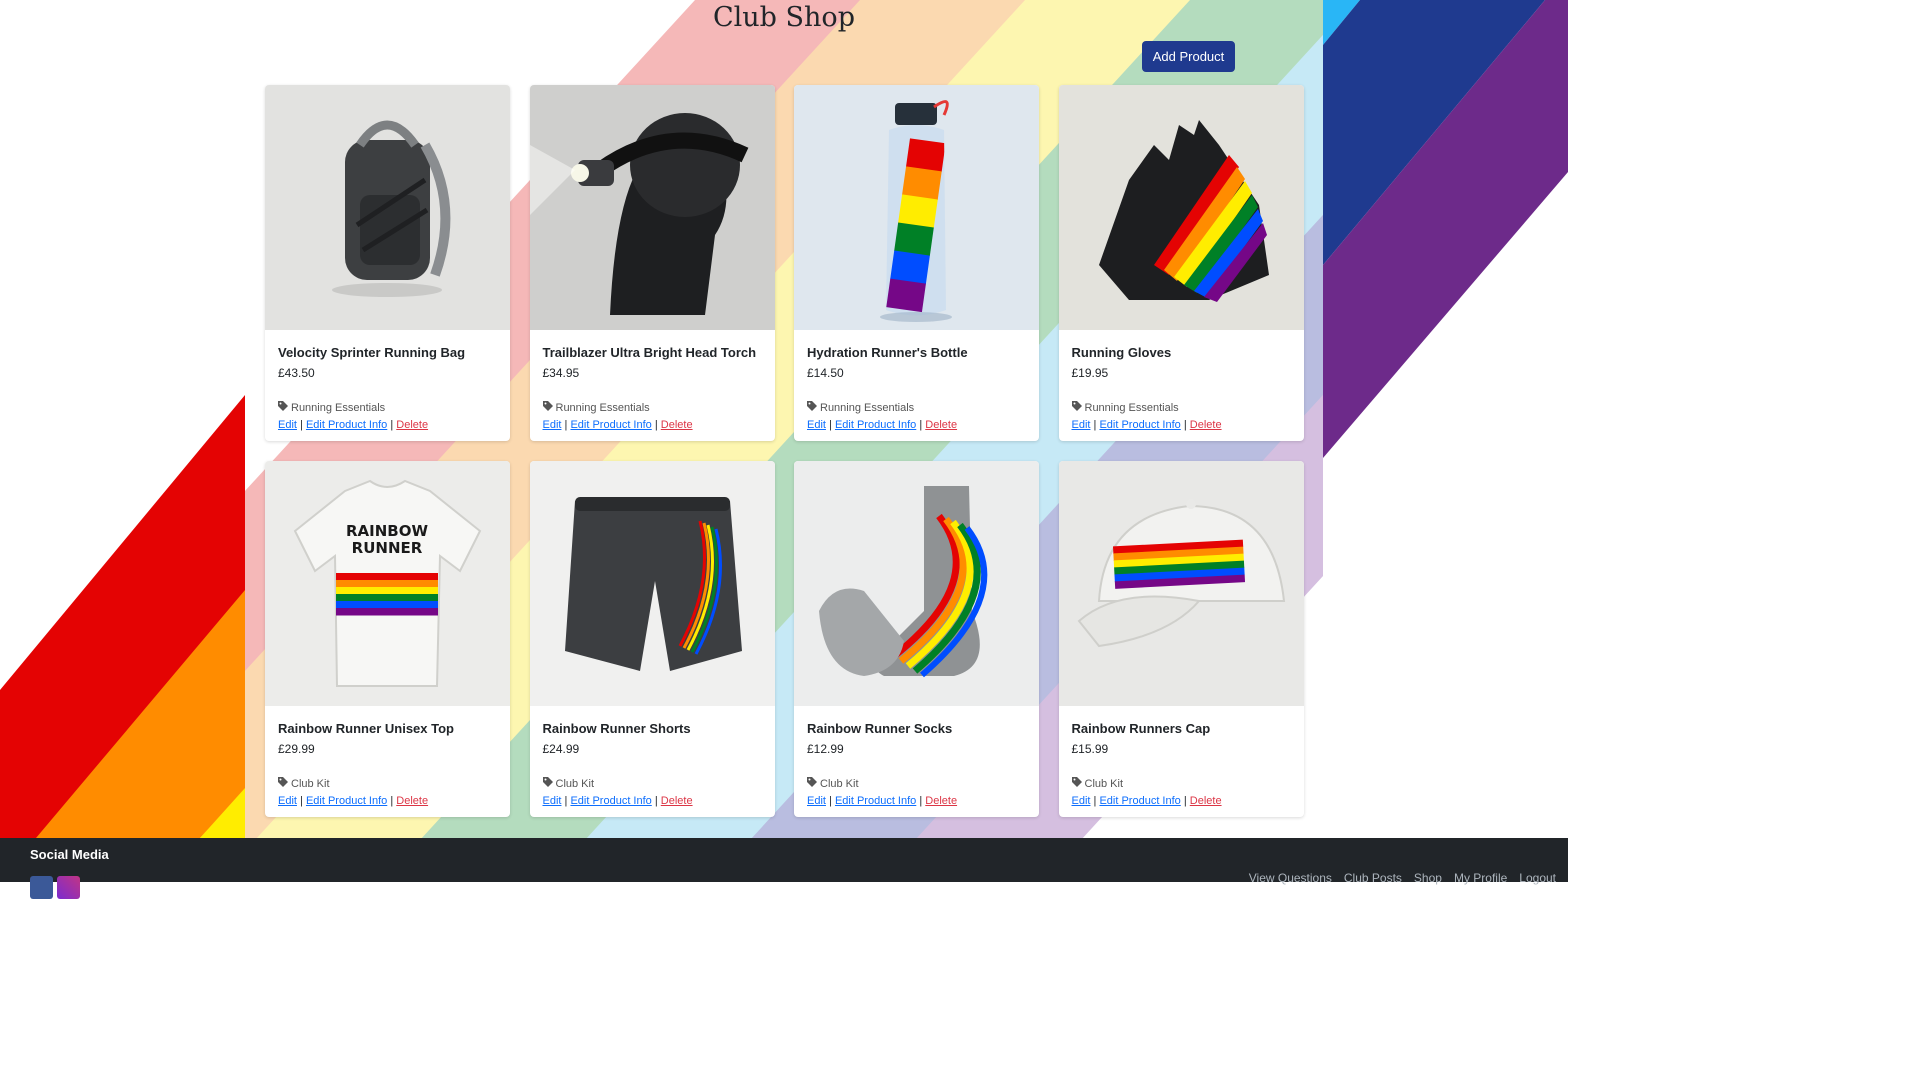 The image size is (1920, 1080). What do you see at coordinates (1480, 878) in the screenshot?
I see `nav-my-profile: My Profile` at bounding box center [1480, 878].